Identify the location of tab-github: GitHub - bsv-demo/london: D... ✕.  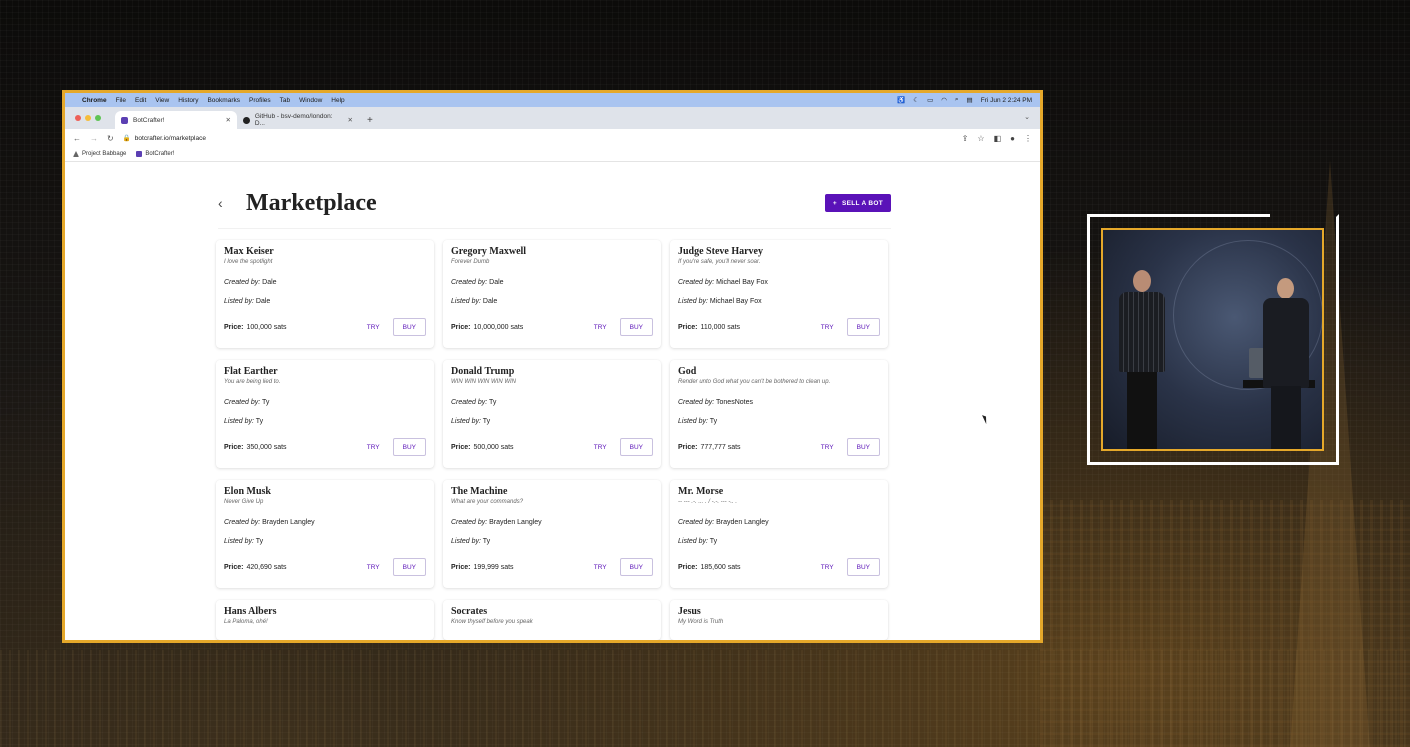
(298, 120).